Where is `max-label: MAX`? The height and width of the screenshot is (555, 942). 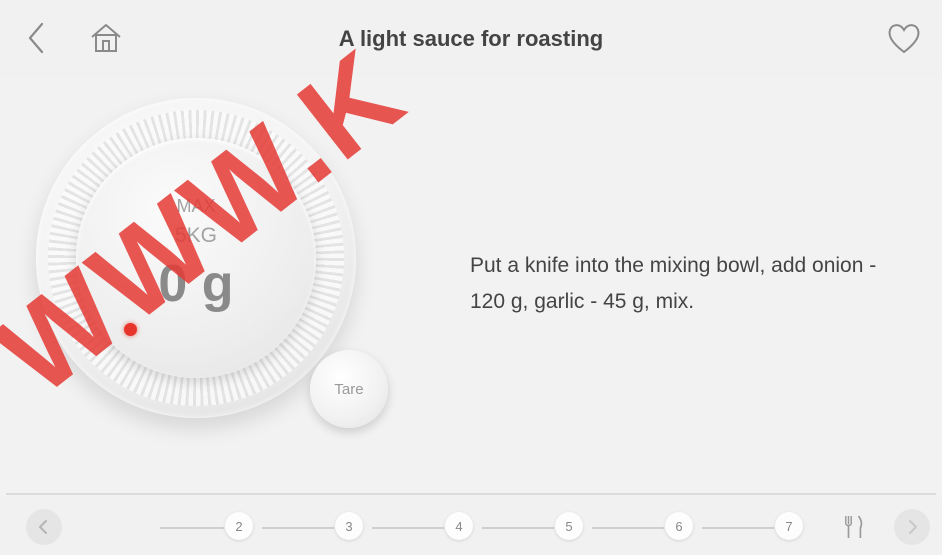 max-label: MAX is located at coordinates (196, 206).